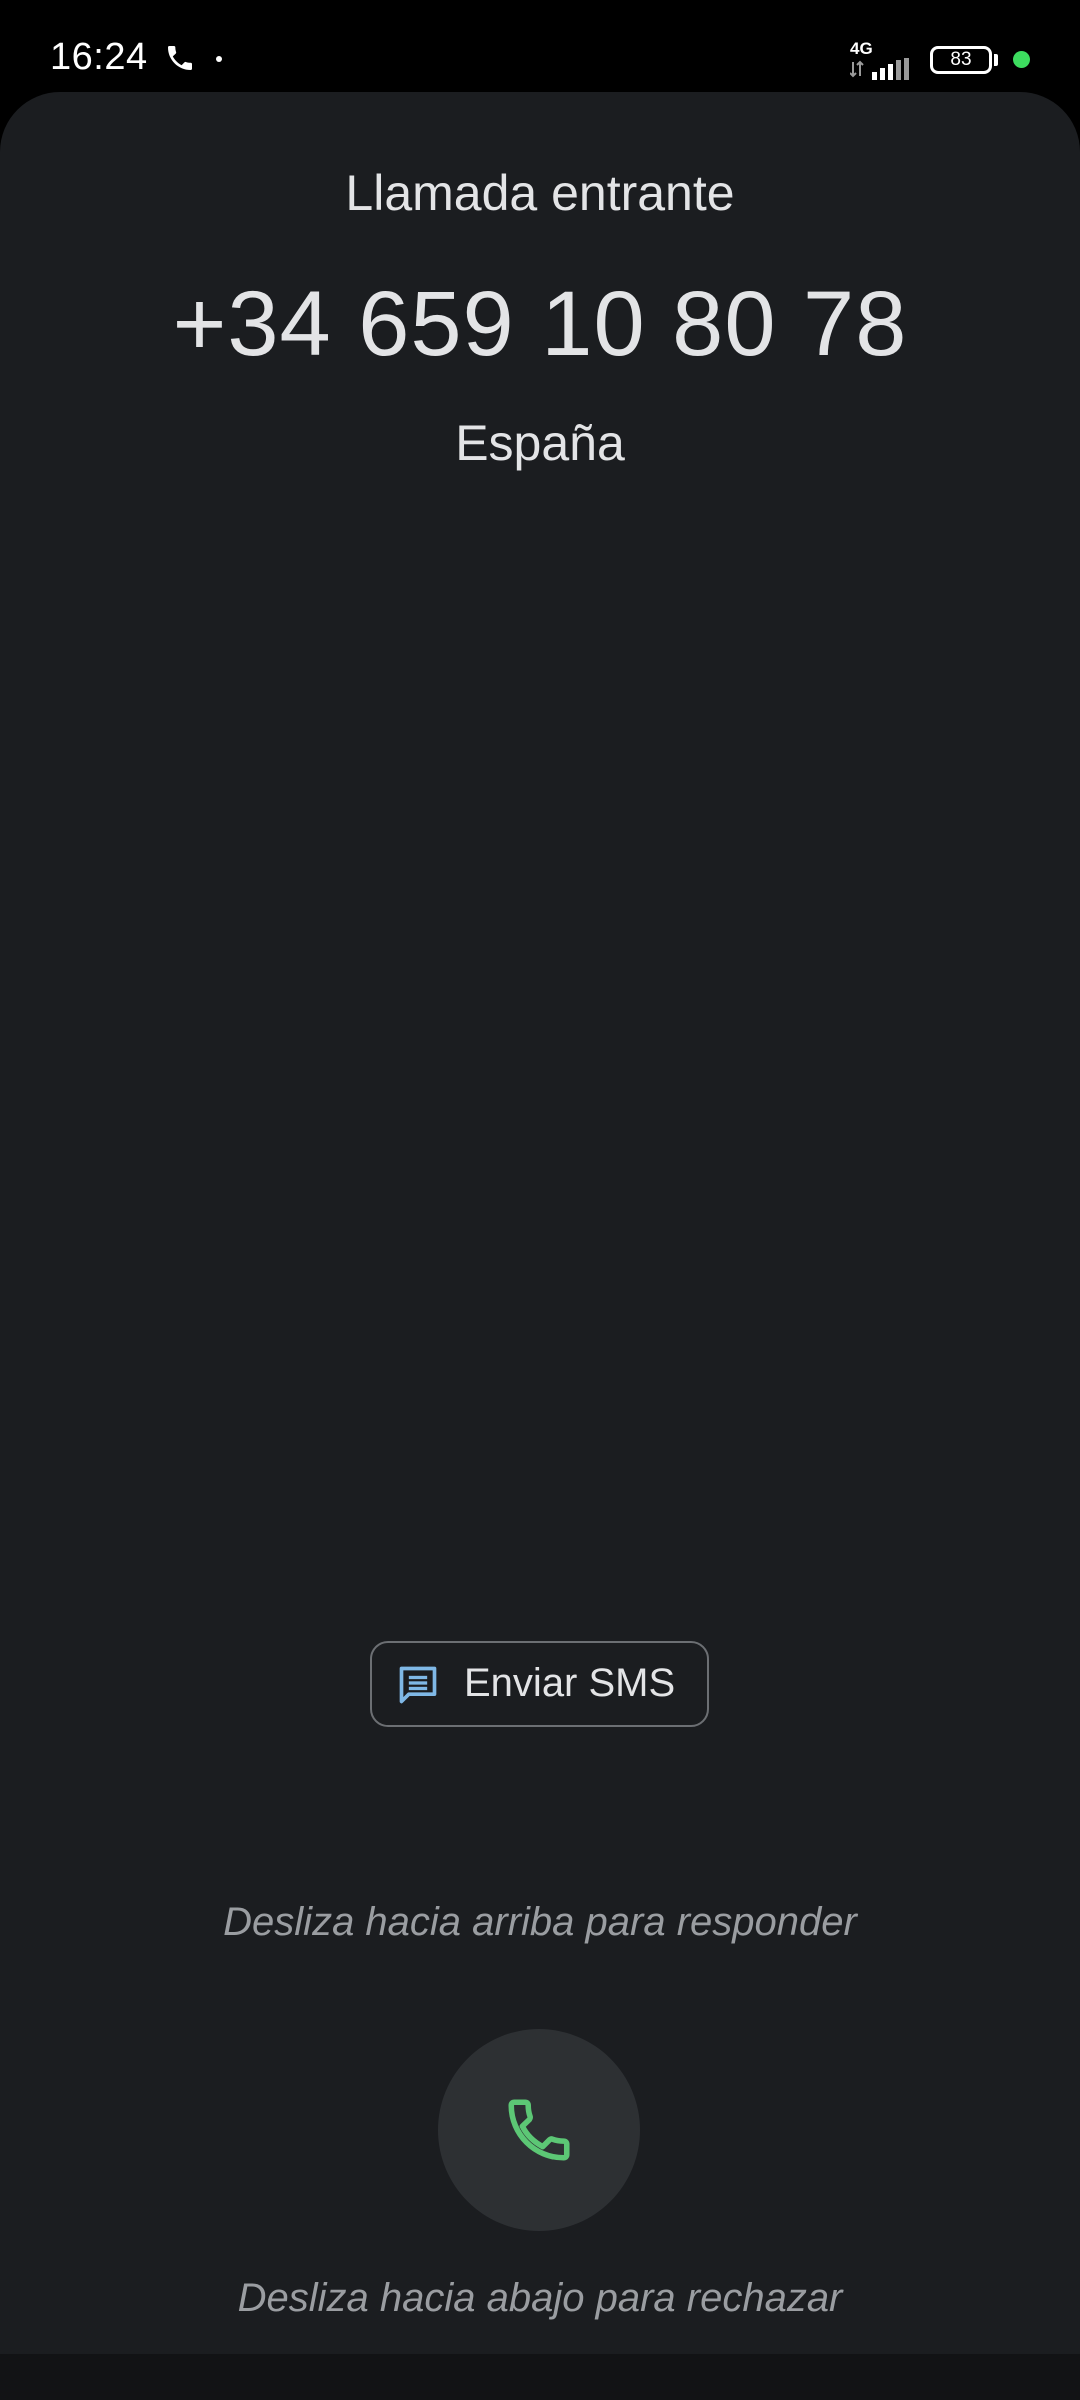  I want to click on reject-hint: Desliza hacia abajo para rechazar, so click(540, 2298).